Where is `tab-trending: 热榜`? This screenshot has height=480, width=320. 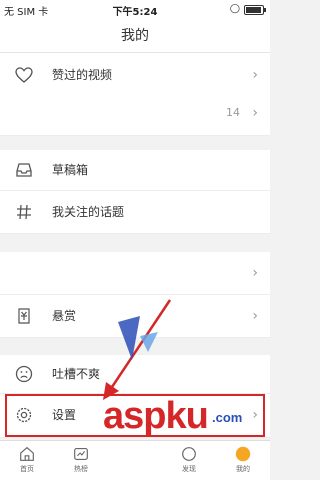 tab-trending: 热榜 is located at coordinates (81, 460).